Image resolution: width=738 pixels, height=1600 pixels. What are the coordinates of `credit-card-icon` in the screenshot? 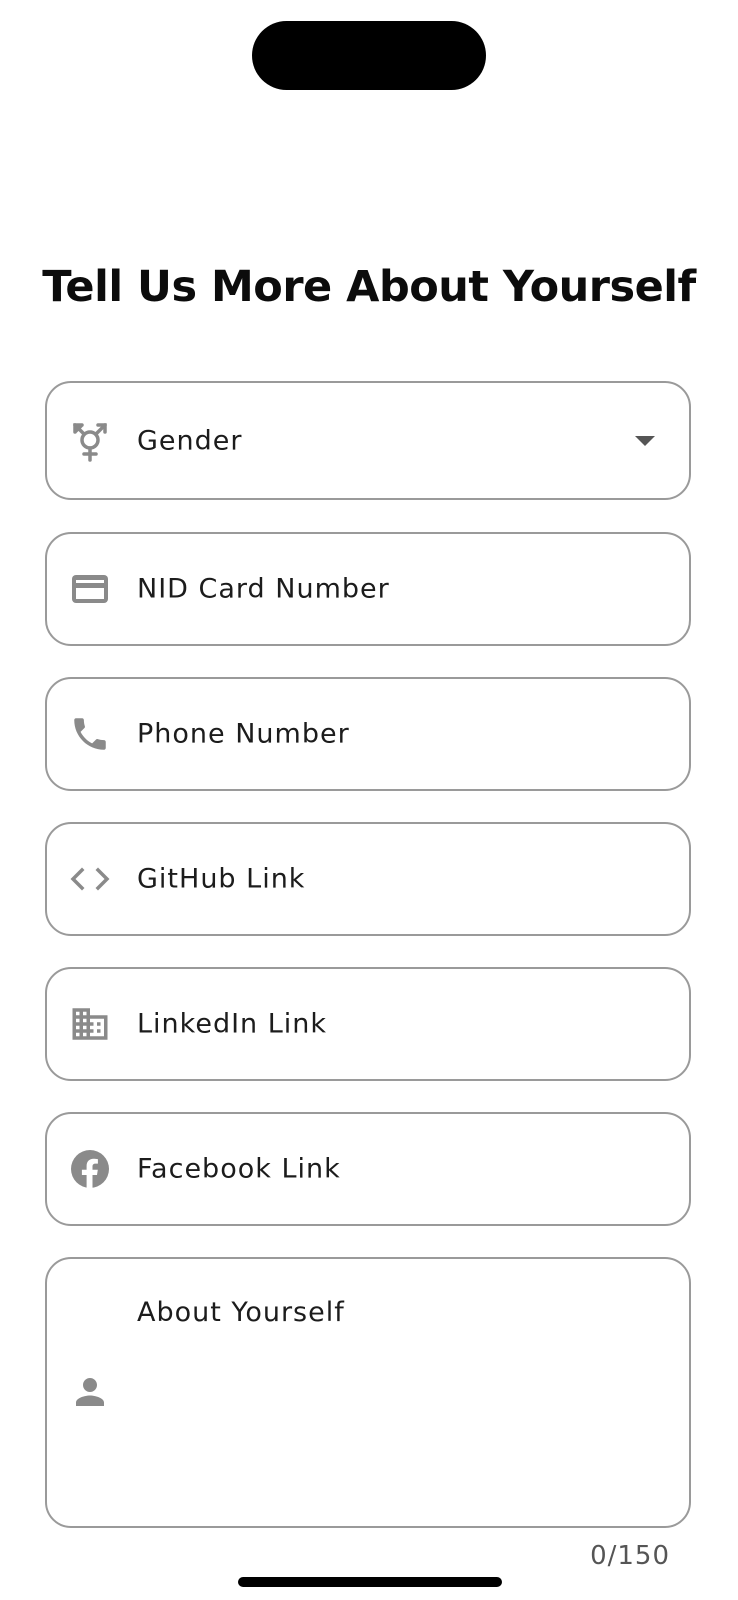 It's located at (90, 589).